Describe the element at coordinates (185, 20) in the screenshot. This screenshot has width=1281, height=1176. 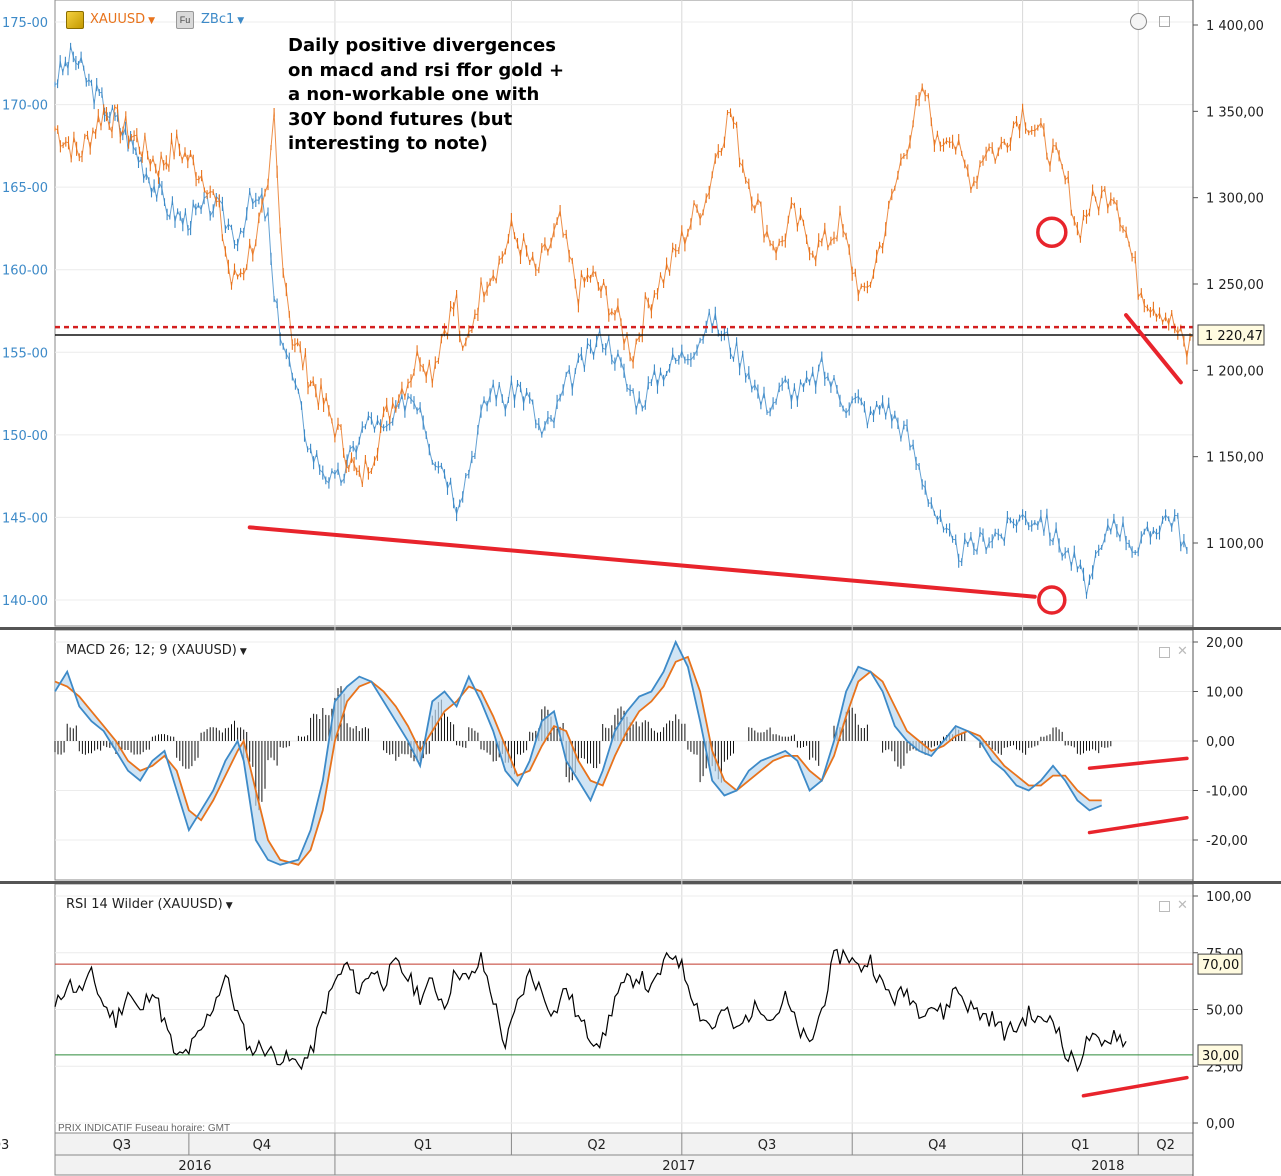
I see `futures-icon: Fu` at that location.